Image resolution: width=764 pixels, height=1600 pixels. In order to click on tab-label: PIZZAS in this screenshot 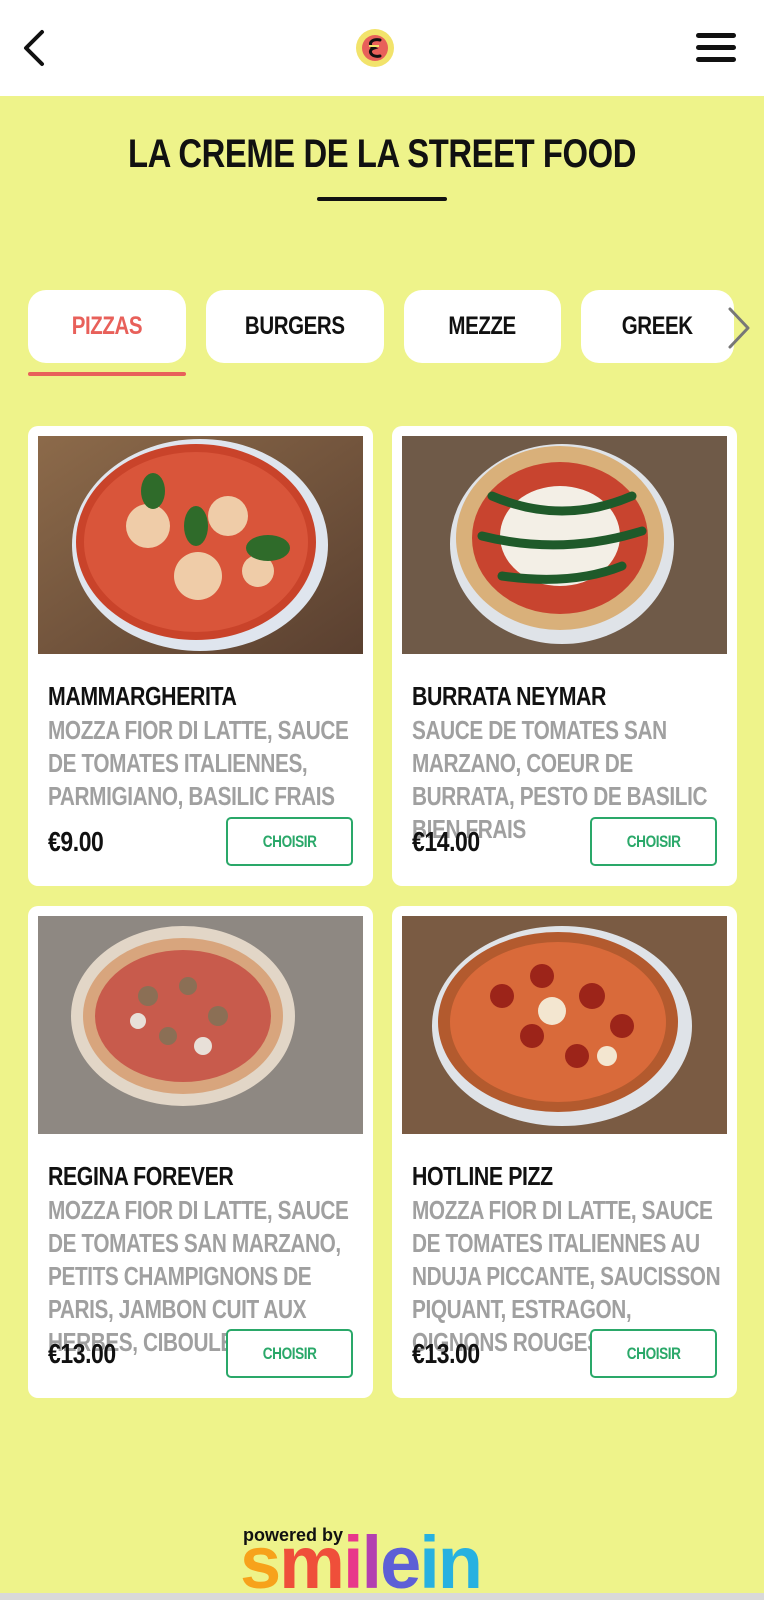, I will do `click(107, 326)`.